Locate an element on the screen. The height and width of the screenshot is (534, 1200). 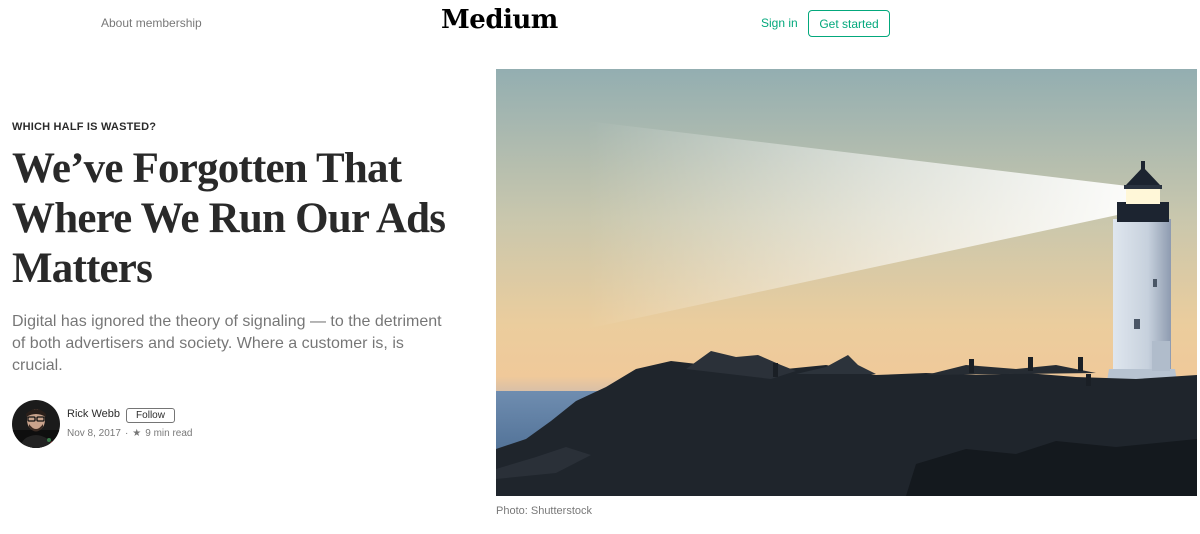
about-membership-link: About membership is located at coordinates (151, 23).